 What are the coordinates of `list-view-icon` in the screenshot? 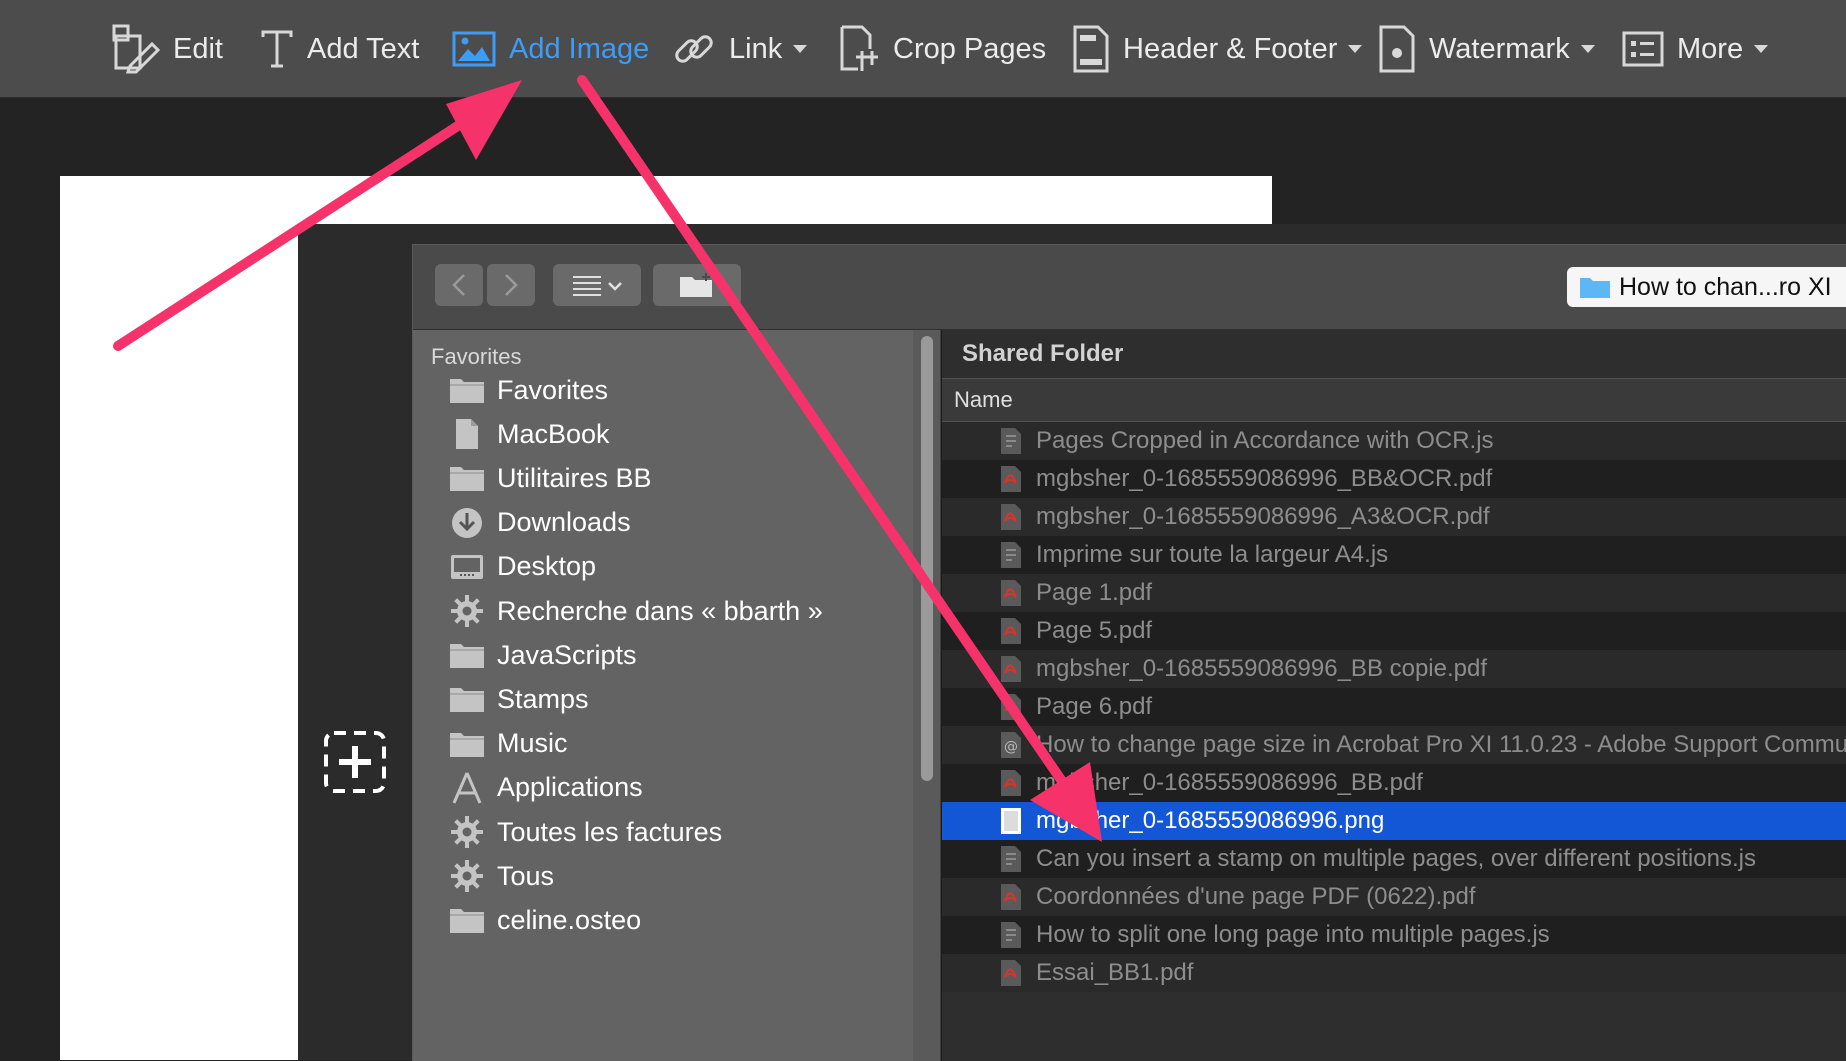 It's located at (597, 286).